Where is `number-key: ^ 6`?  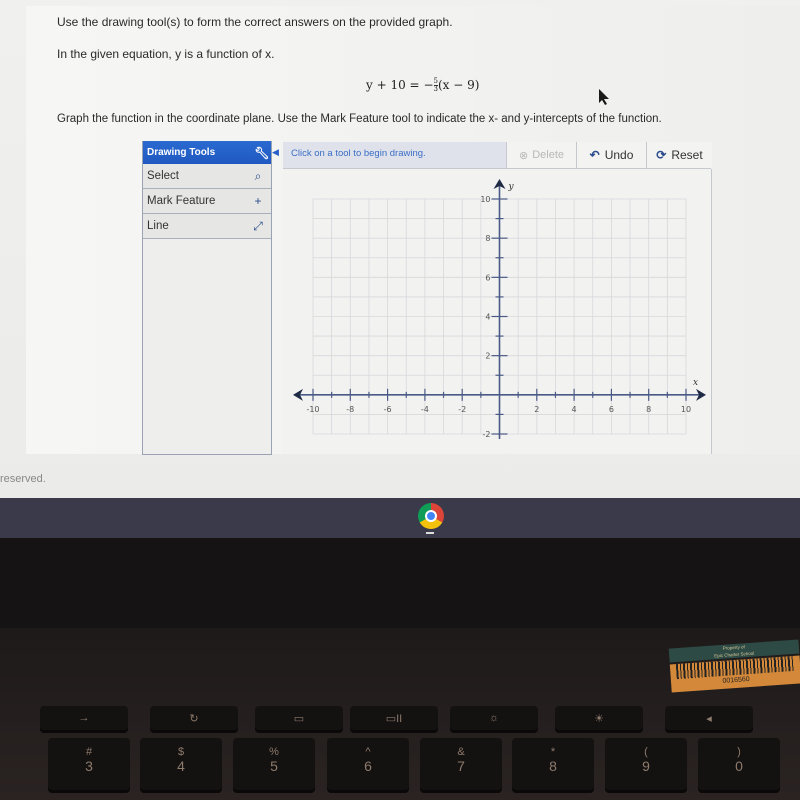 number-key: ^ 6 is located at coordinates (368, 764).